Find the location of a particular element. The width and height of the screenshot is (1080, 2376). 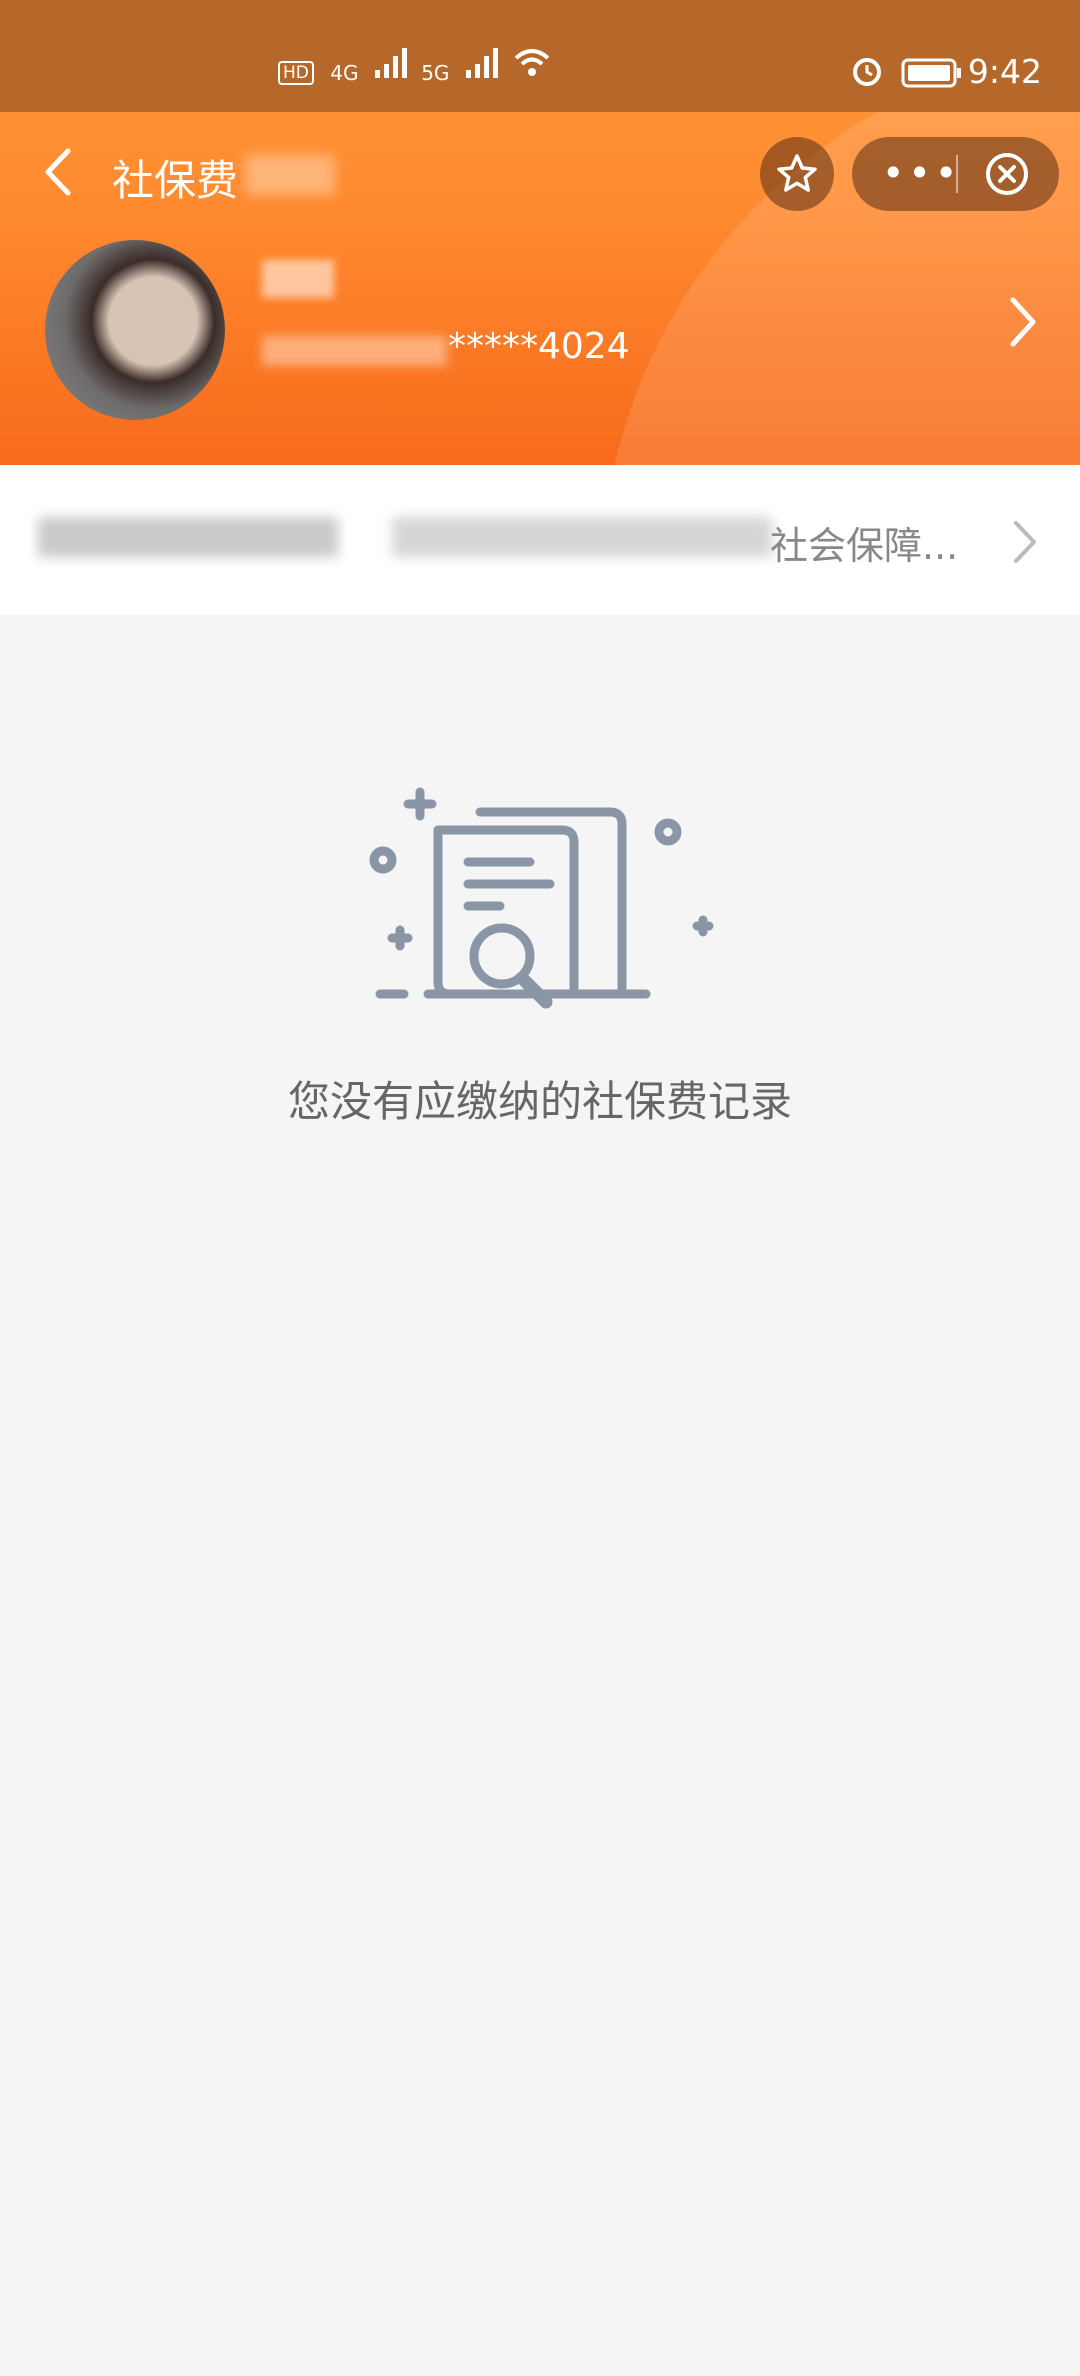

alarm-icon is located at coordinates (867, 72).